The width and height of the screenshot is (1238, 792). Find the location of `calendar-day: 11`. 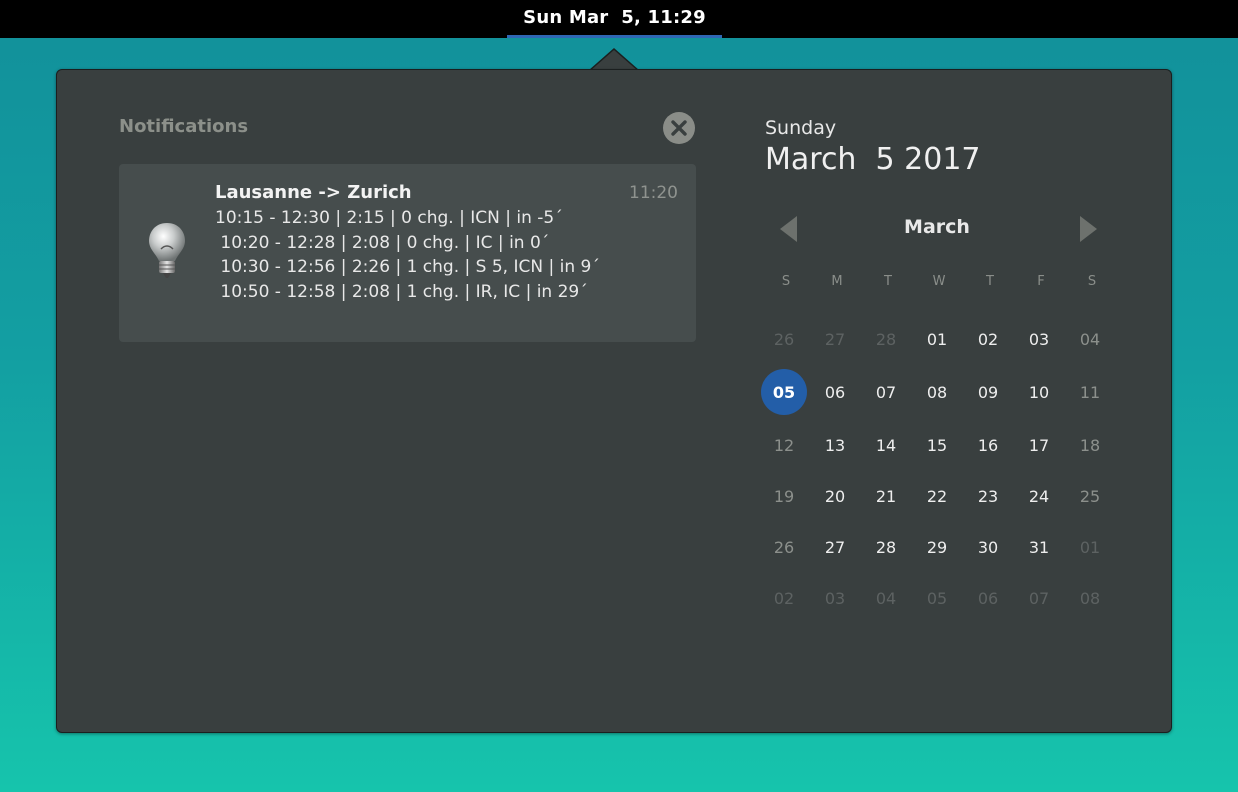

calendar-day: 11 is located at coordinates (1090, 392).